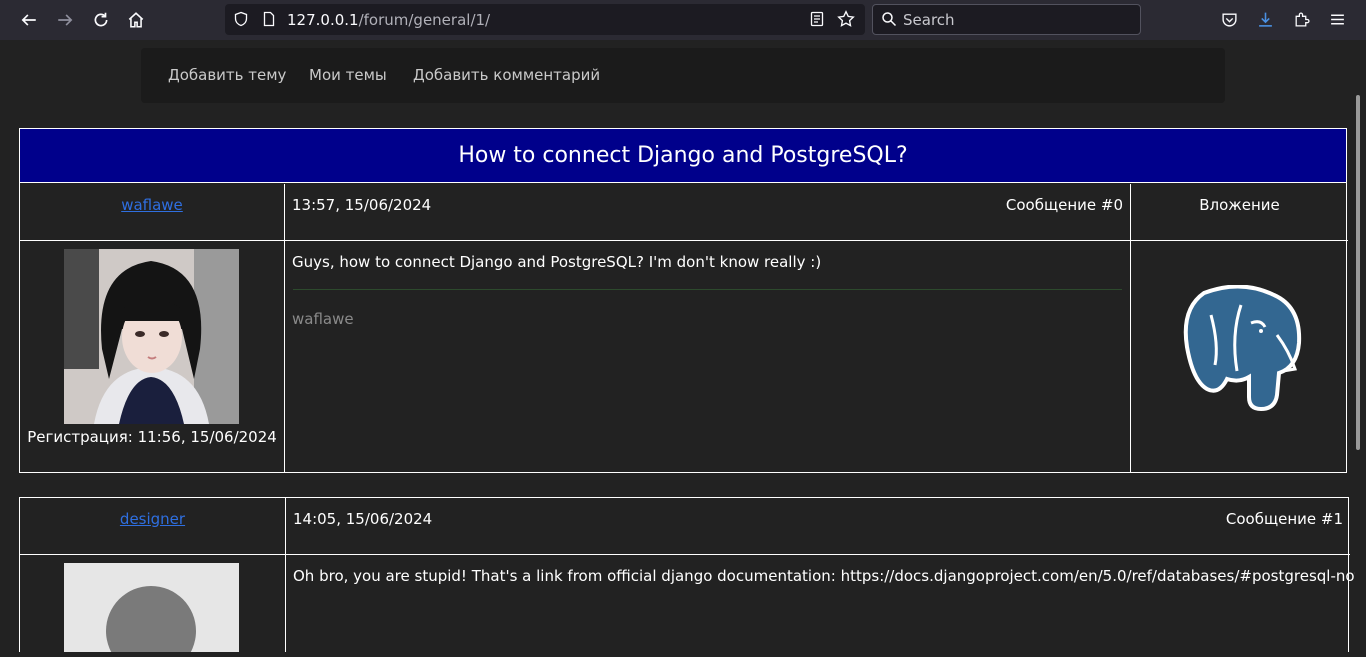  Describe the element at coordinates (1284, 519) in the screenshot. I see `post-number: Сообщение #1` at that location.